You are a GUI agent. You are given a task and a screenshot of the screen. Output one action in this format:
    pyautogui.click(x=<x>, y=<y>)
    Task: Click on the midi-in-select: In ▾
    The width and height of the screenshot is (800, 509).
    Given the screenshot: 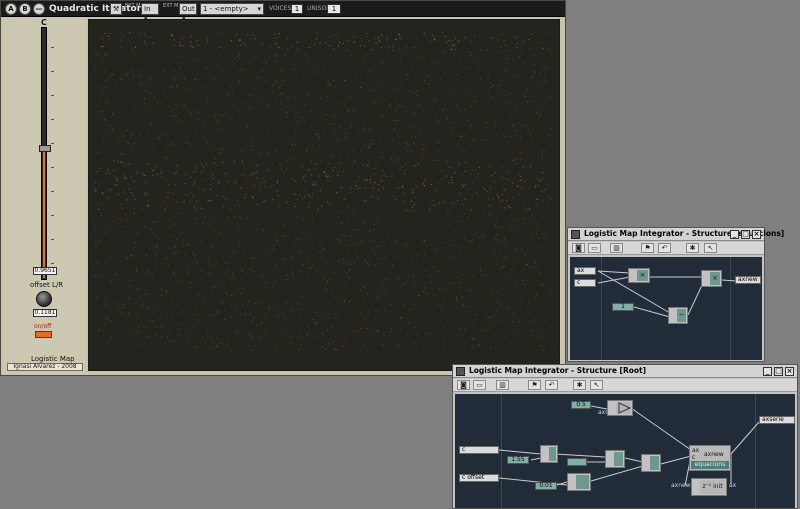 What is the action you would take?
    pyautogui.click(x=150, y=13)
    